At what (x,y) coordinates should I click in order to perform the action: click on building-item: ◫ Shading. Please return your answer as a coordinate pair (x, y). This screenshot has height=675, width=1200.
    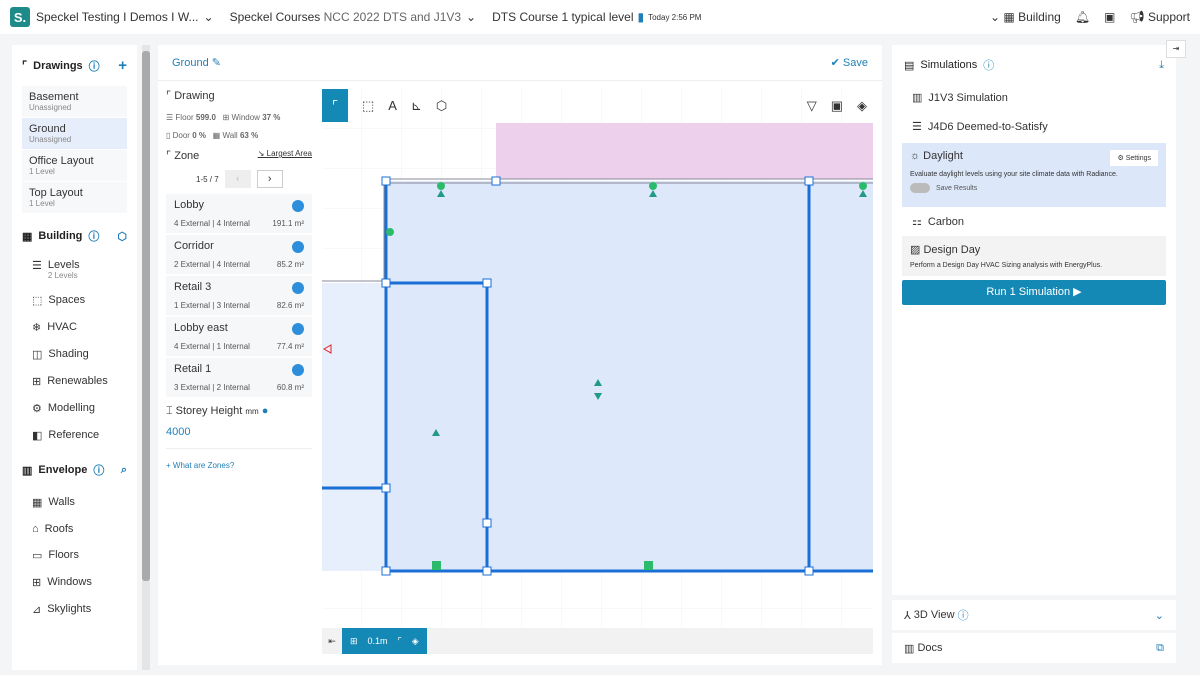
    Looking at the image, I should click on (74, 353).